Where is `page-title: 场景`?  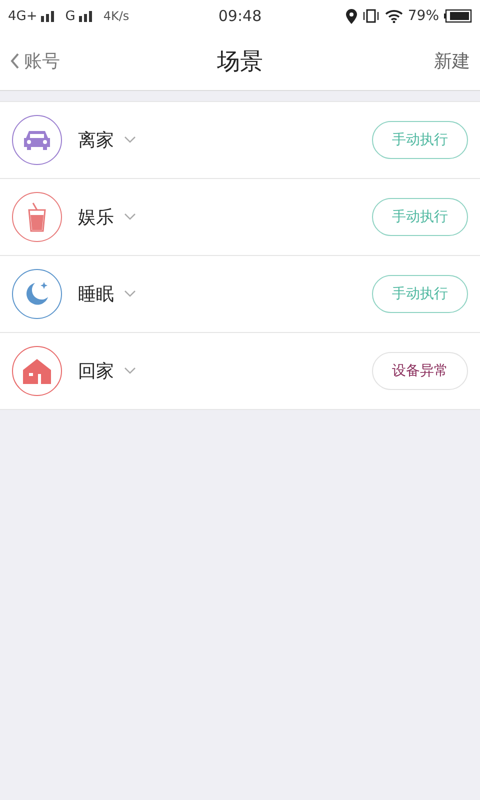 page-title: 场景 is located at coordinates (240, 62).